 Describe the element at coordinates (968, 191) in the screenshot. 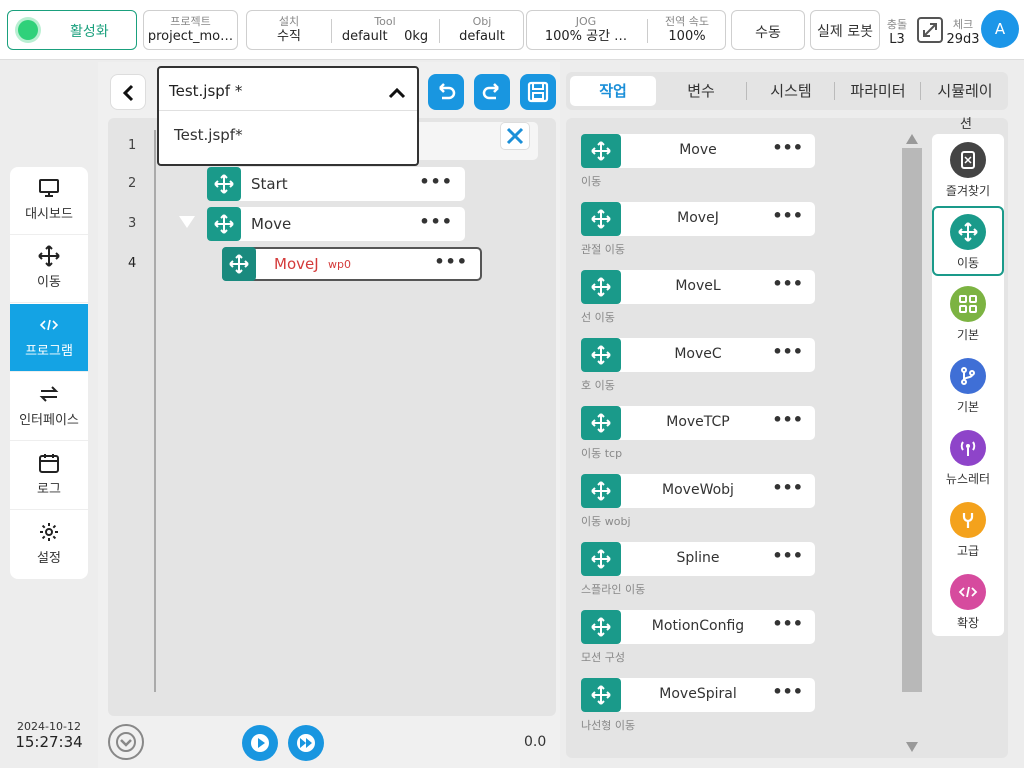

I see `category-label: 즐겨찾기` at that location.